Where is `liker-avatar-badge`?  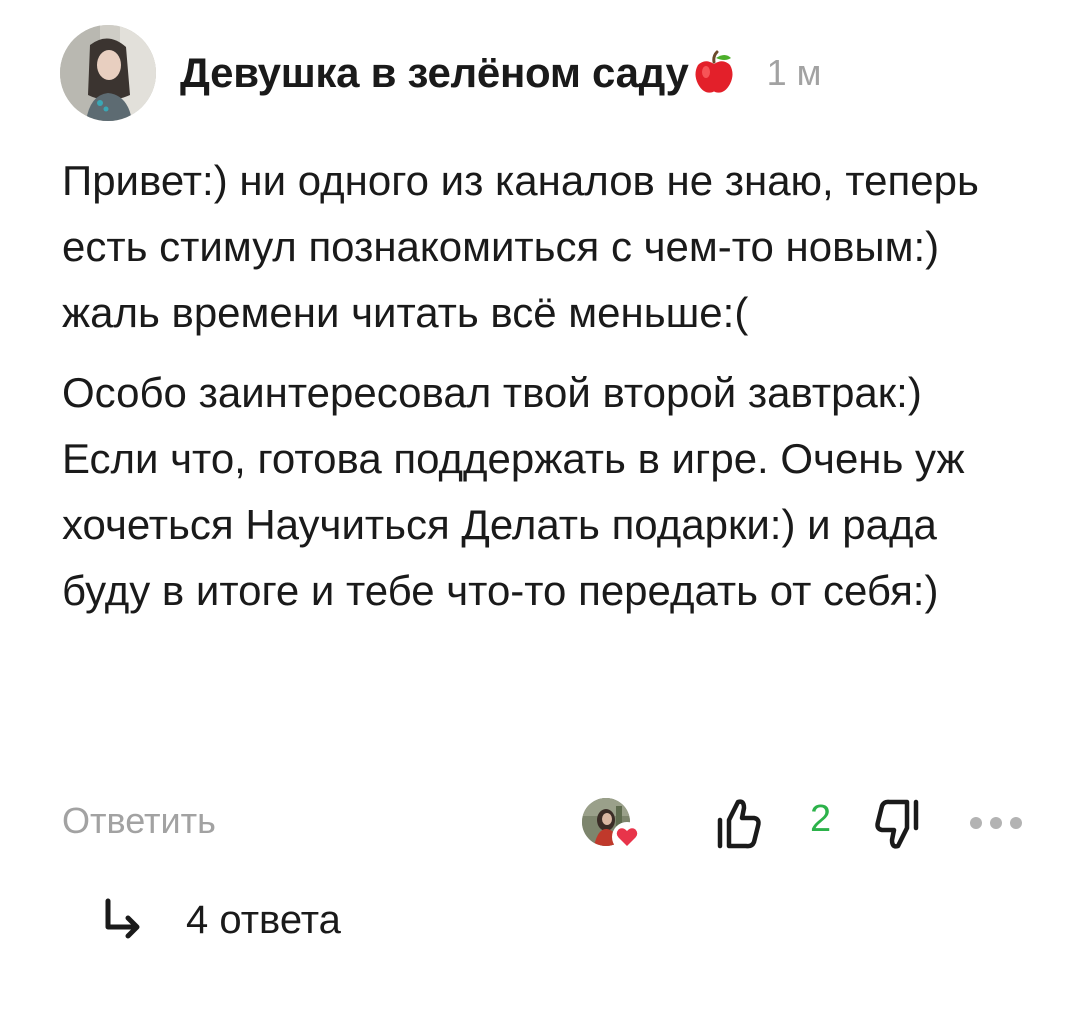 liker-avatar-badge is located at coordinates (612, 826).